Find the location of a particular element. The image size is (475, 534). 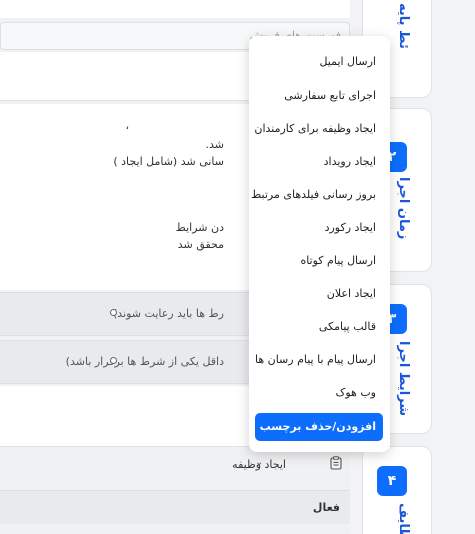

menu-item-update-related-fields: بروز رسانی فیلدهای مرتبط is located at coordinates (314, 195).